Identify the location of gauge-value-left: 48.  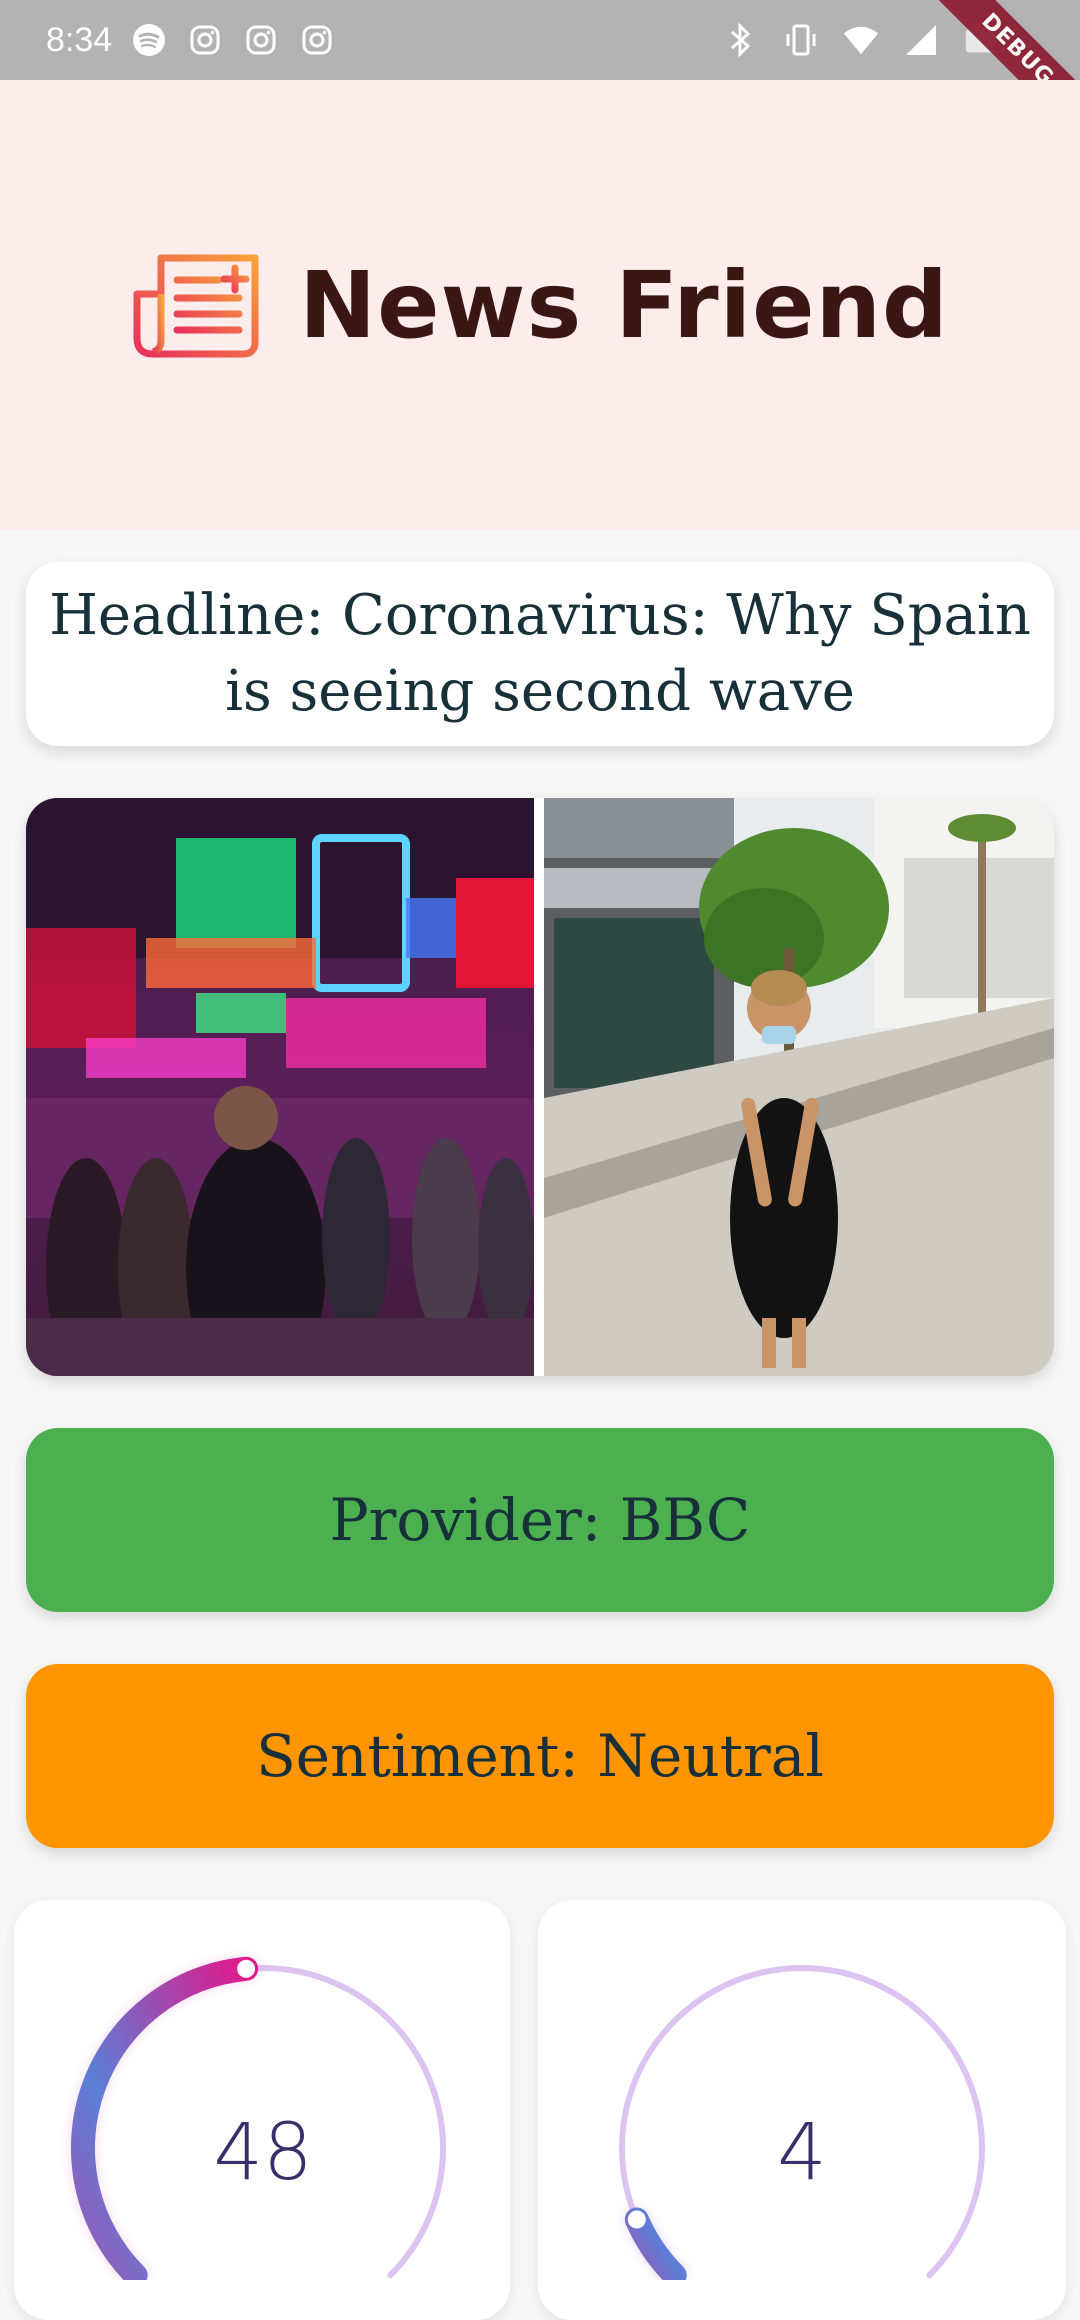
(263, 2153).